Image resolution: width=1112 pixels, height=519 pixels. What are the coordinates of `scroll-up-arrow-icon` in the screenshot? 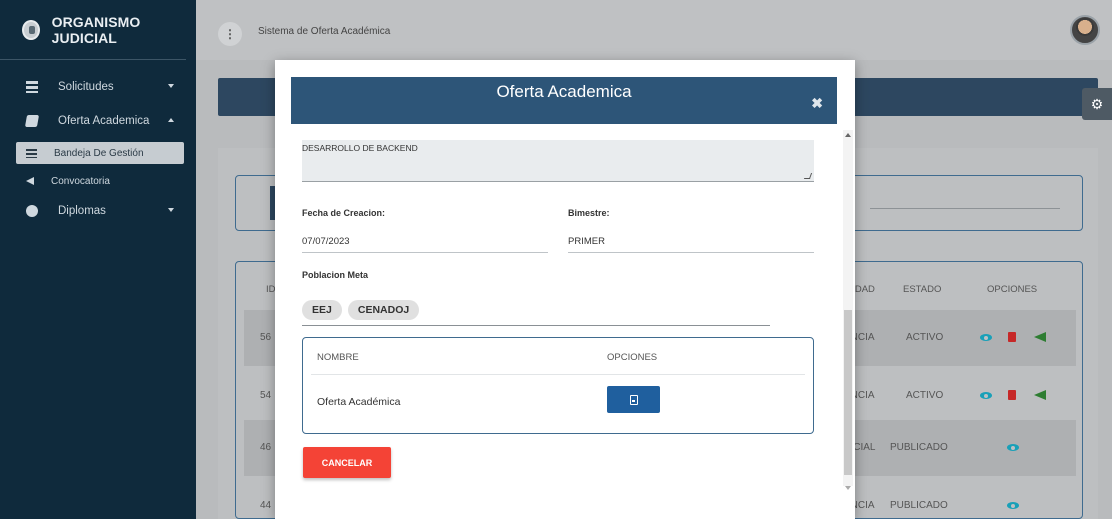 It's located at (848, 135).